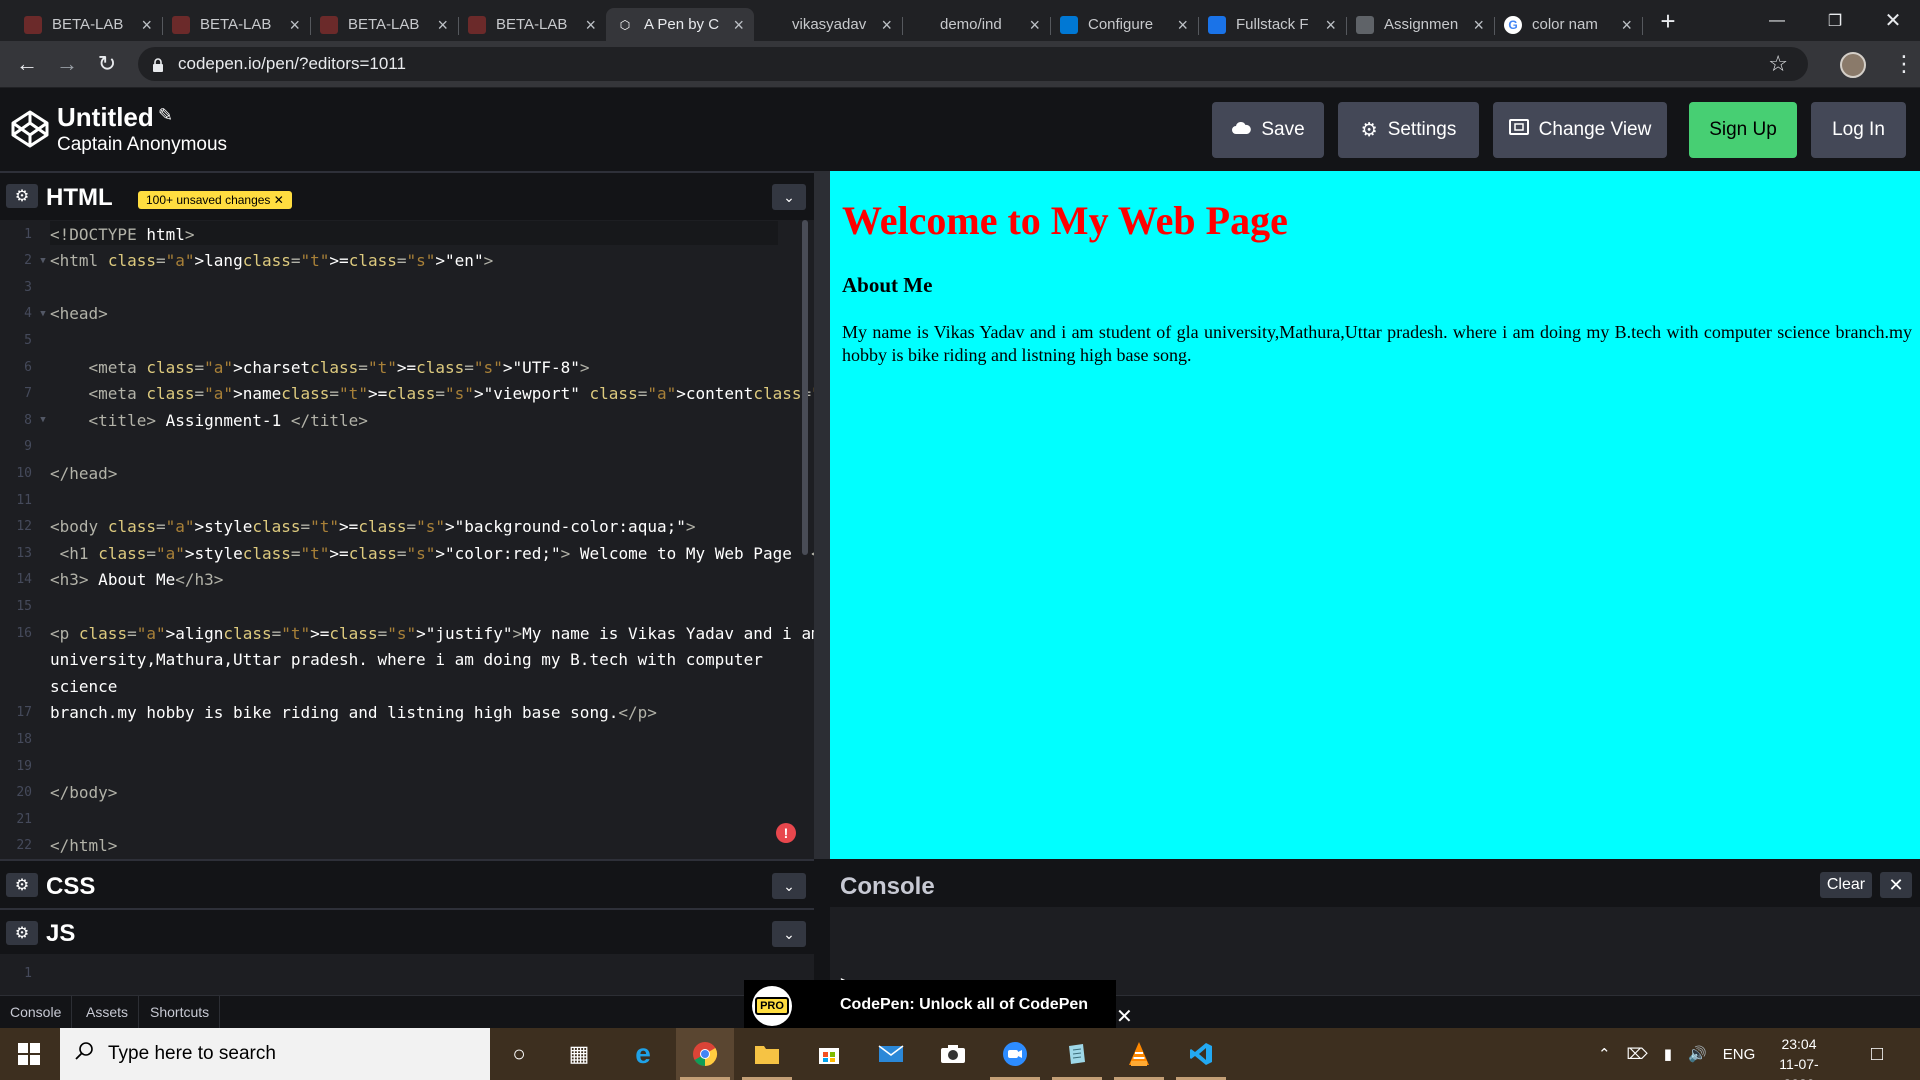  I want to click on mail-icon, so click(891, 1054).